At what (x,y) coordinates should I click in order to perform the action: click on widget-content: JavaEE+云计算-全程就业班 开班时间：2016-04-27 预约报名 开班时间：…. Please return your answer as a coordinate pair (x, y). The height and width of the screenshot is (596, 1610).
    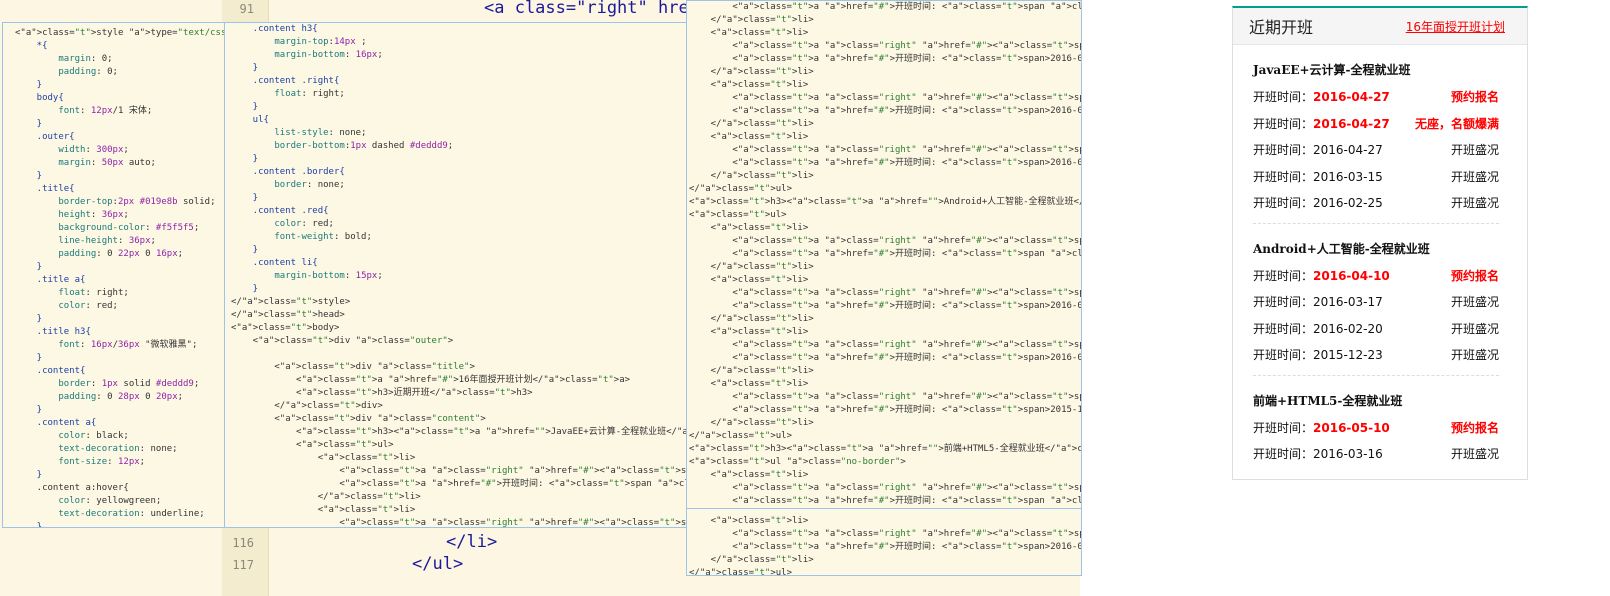
    Looking at the image, I should click on (1380, 267).